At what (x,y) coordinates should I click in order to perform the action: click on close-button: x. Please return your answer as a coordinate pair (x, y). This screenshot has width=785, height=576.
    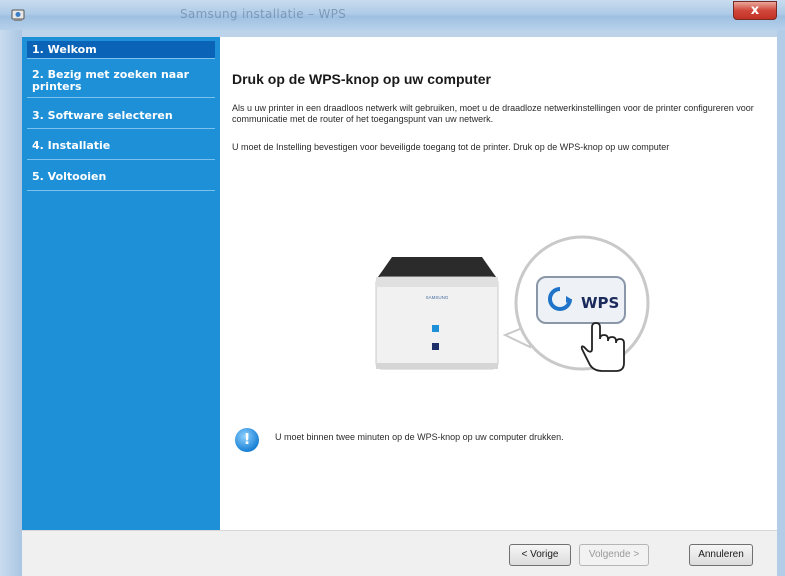
    Looking at the image, I should click on (755, 10).